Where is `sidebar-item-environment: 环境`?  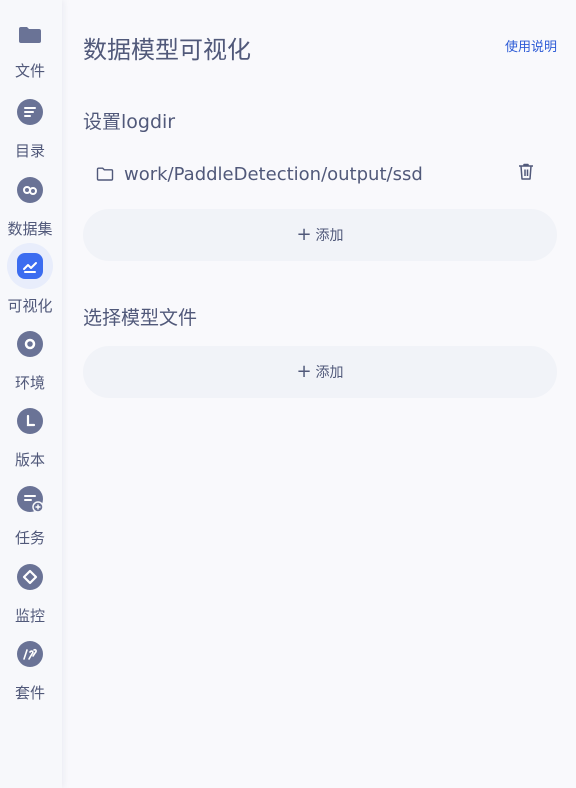 sidebar-item-environment: 环境 is located at coordinates (30, 361).